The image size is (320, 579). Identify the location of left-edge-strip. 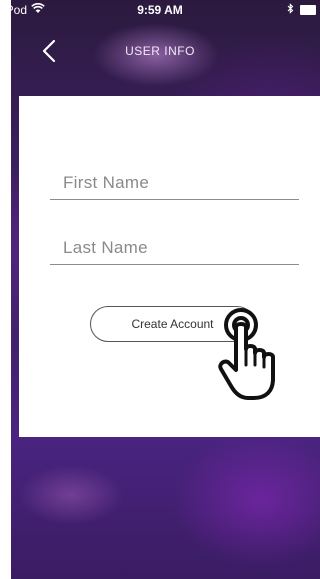
(5, 289).